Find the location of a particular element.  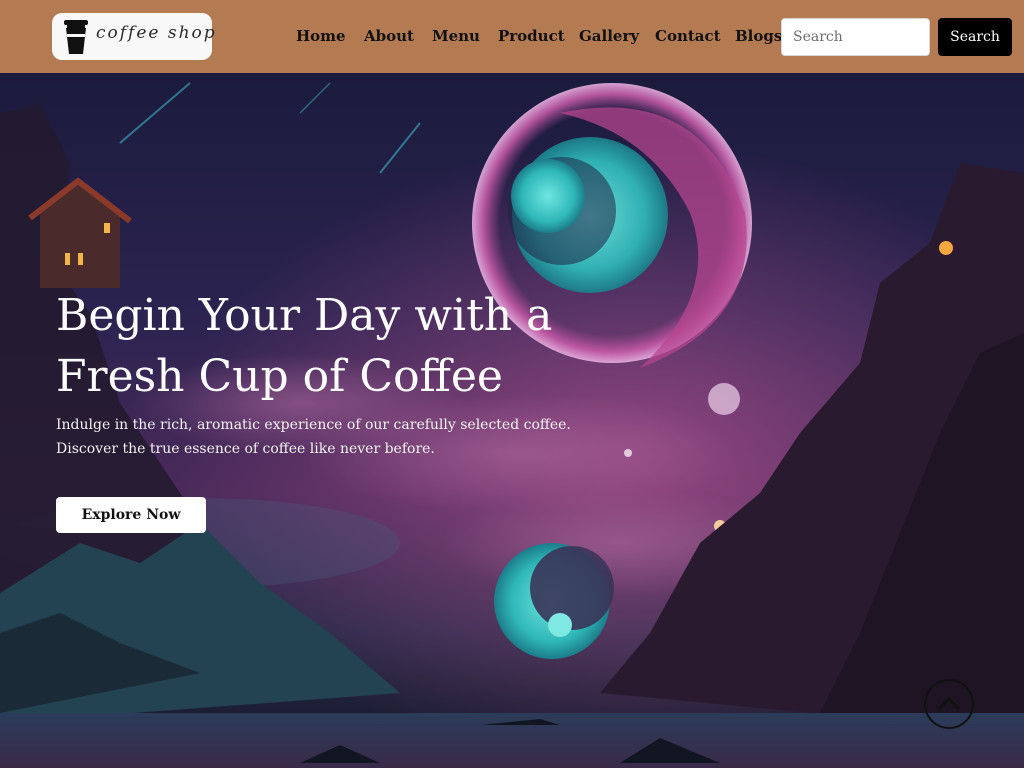

nav-link-home: Home is located at coordinates (321, 36).